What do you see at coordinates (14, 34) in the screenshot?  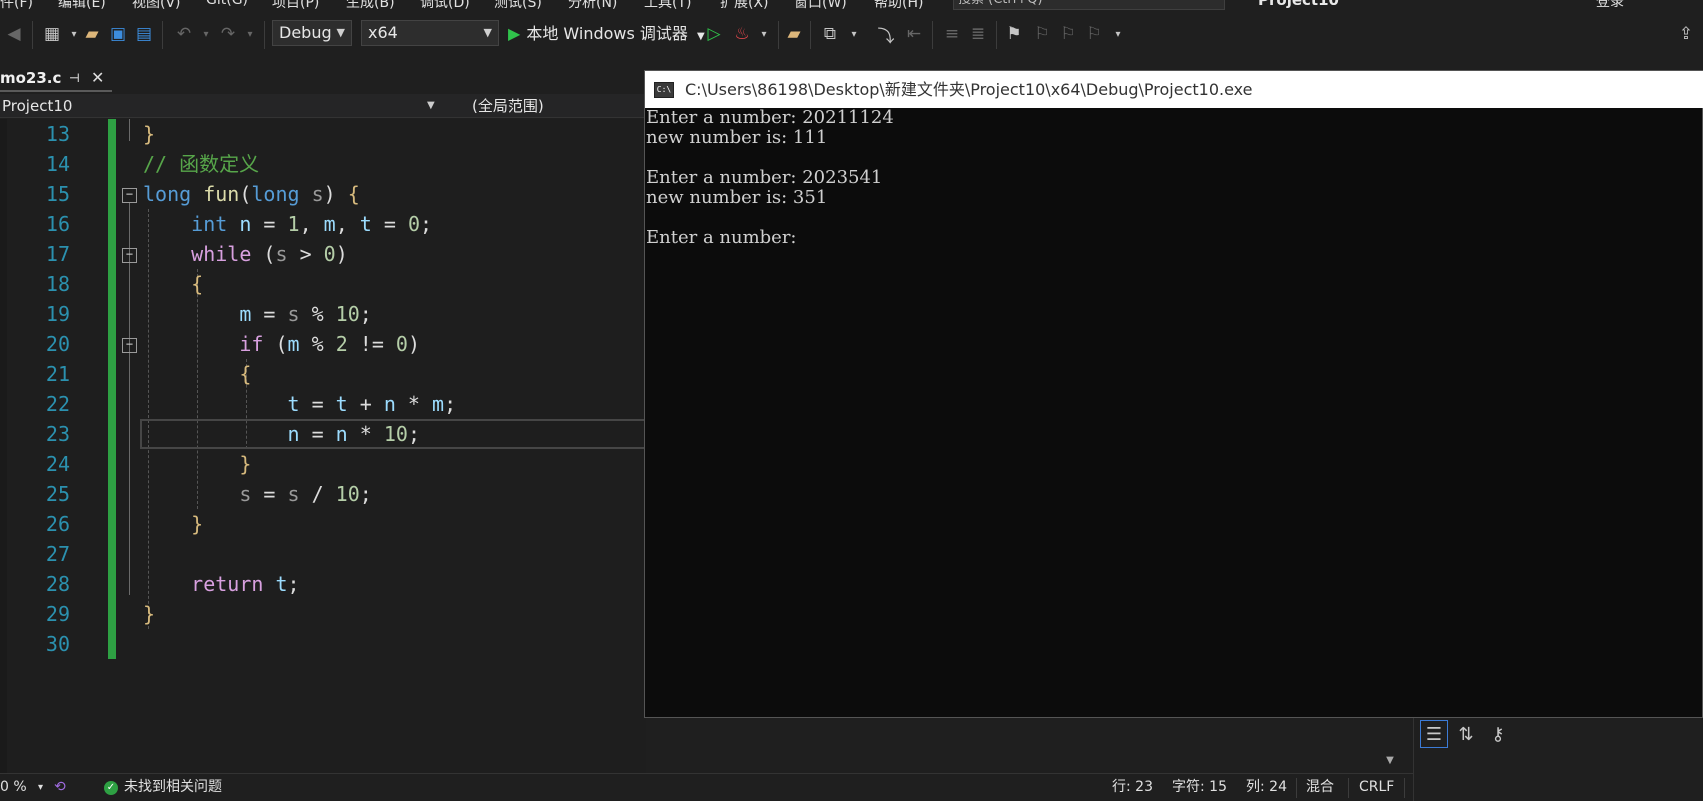 I see `navigate-back-icon: ◀` at bounding box center [14, 34].